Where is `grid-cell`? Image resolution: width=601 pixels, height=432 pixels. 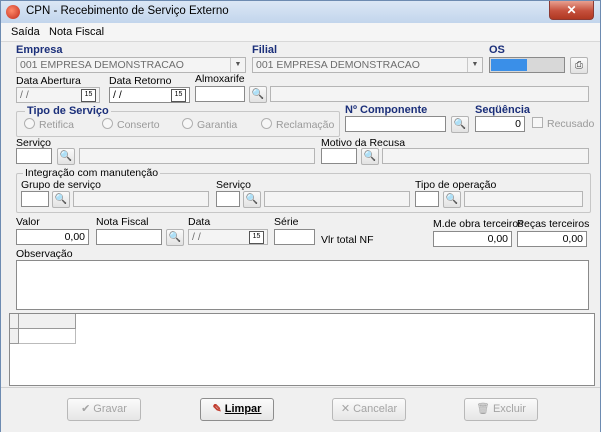 grid-cell is located at coordinates (47, 336).